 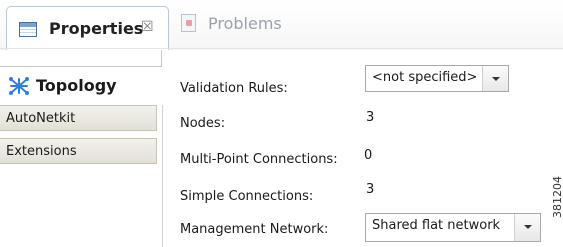 I want to click on sidebar-divider, so click(x=162, y=176).